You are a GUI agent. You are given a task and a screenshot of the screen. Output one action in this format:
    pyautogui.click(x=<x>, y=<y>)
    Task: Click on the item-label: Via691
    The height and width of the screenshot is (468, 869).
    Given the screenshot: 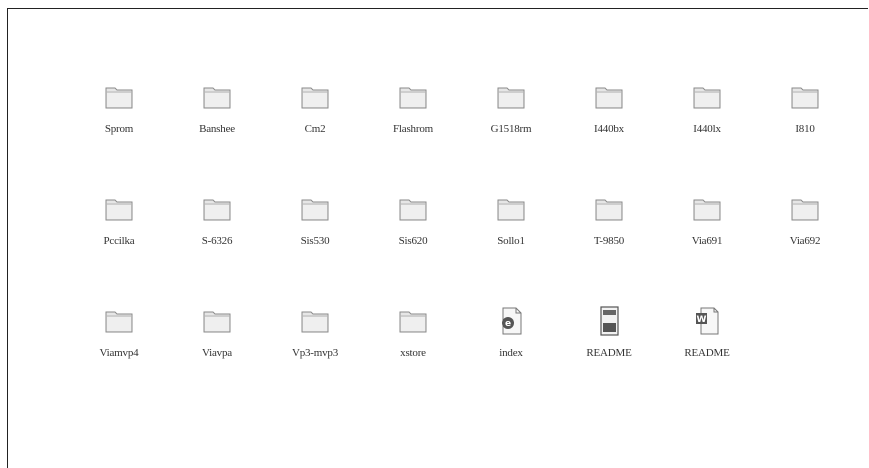 What is the action you would take?
    pyautogui.click(x=707, y=241)
    